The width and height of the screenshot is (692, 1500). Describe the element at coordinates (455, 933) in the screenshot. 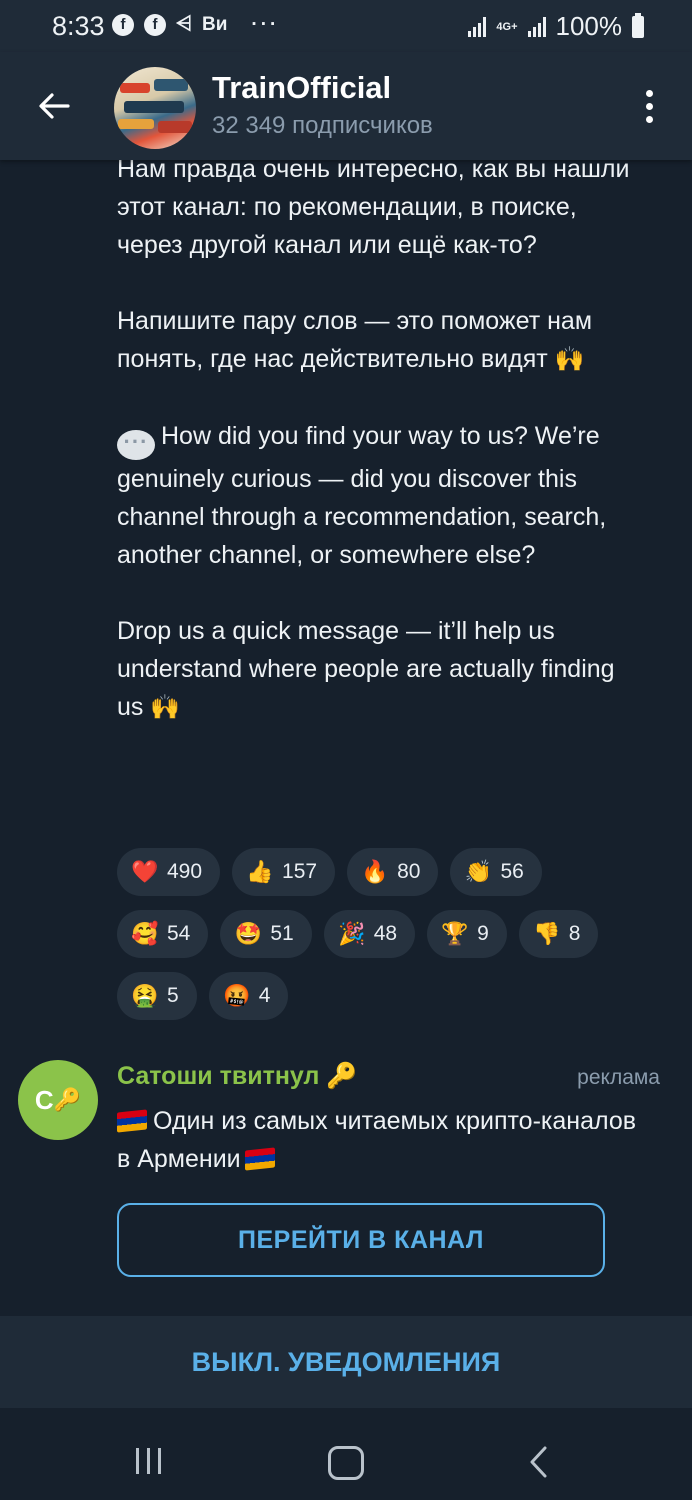

I see `trophy-icon: 🏆` at that location.